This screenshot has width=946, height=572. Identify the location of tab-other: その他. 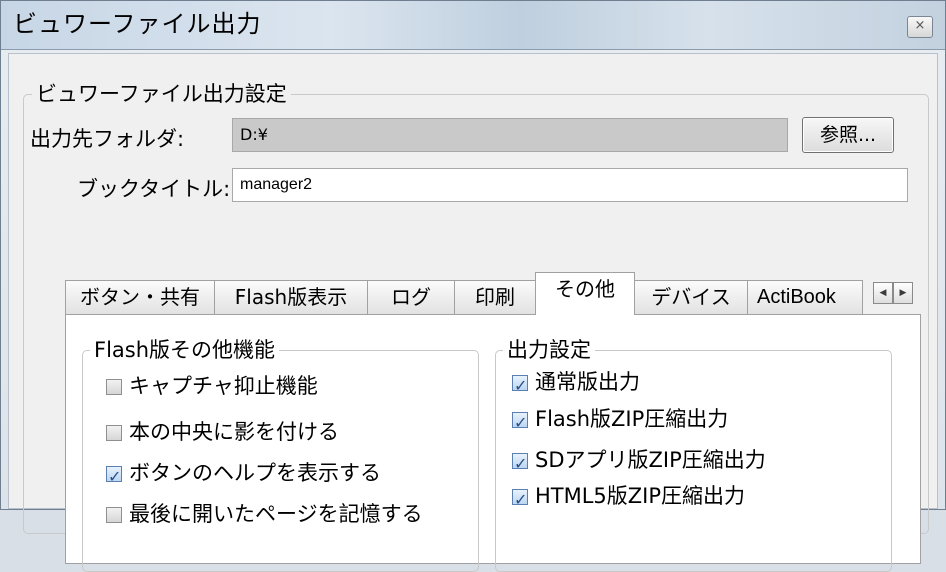
(585, 293).